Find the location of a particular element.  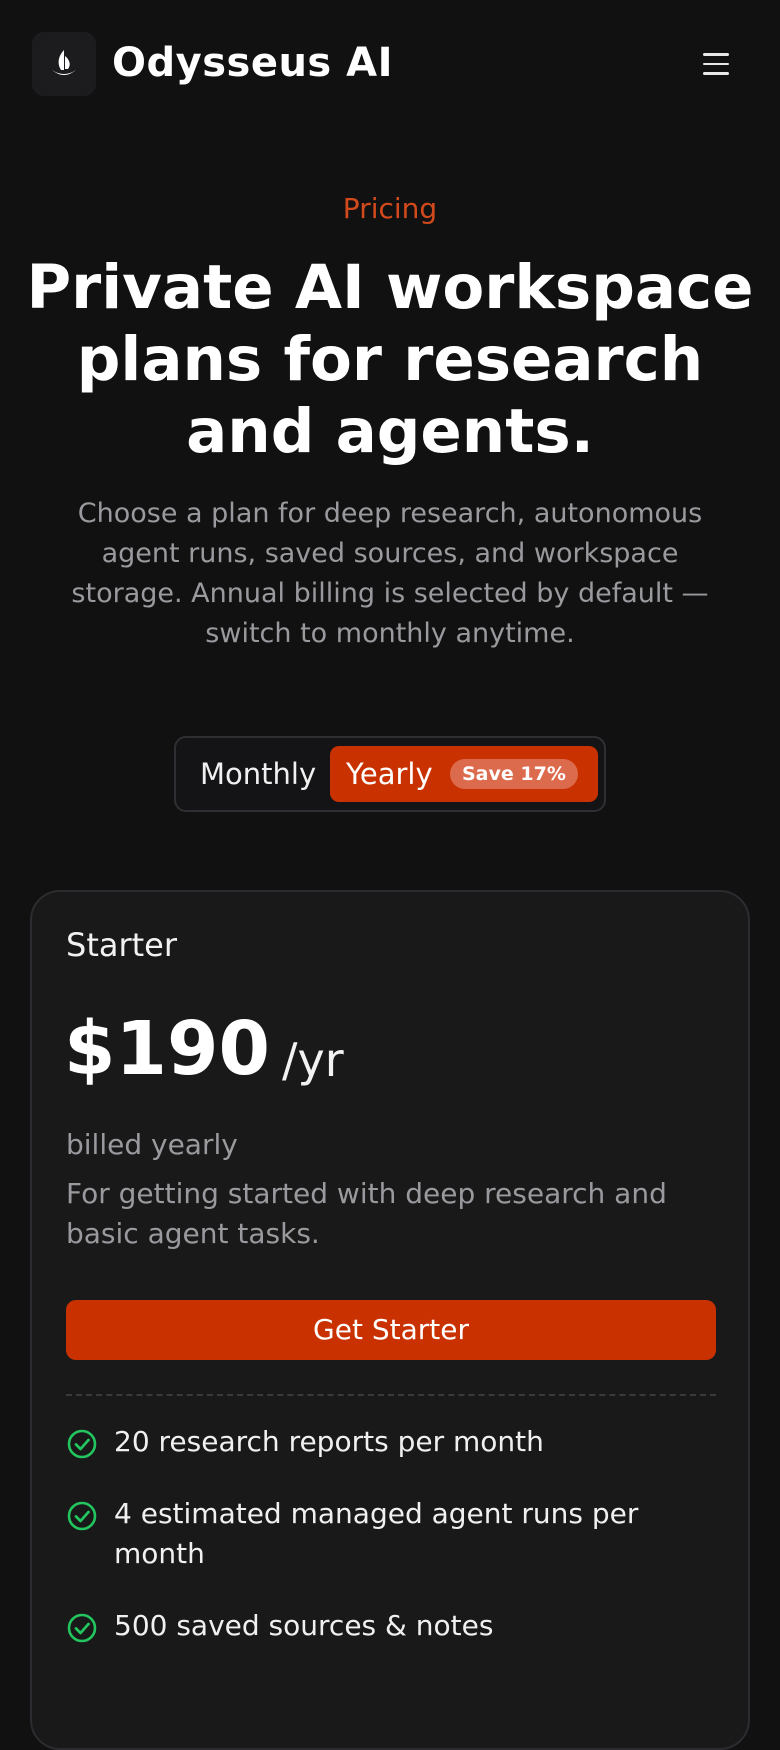

hamburger-menu-icon is located at coordinates (716, 64).